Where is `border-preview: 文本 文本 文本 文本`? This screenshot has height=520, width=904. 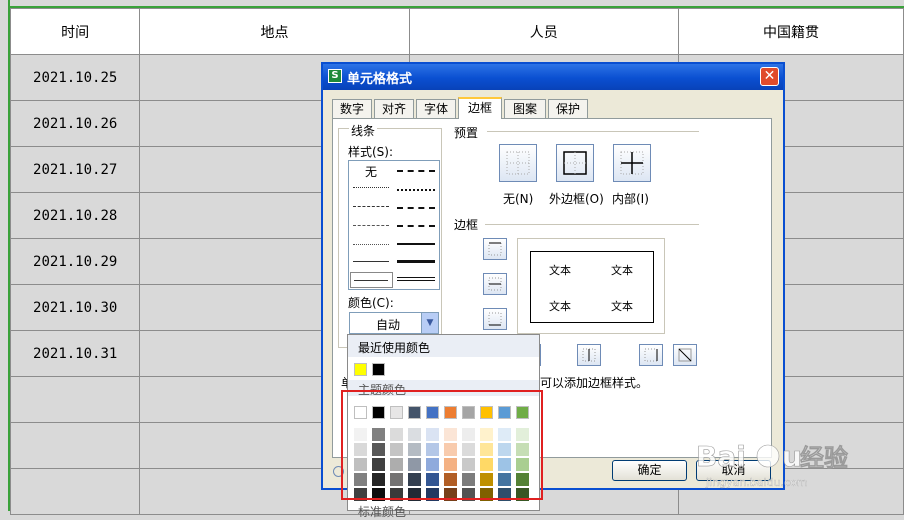 border-preview: 文本 文本 文本 文本 is located at coordinates (591, 286).